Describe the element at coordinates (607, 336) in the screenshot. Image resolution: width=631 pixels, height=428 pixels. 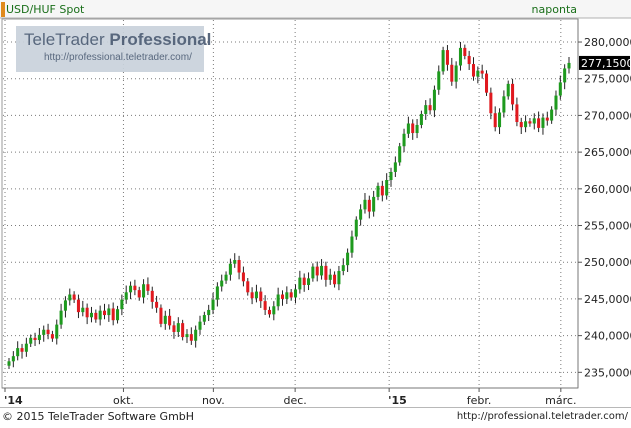
I see `y-tick-label: 240,0000` at that location.